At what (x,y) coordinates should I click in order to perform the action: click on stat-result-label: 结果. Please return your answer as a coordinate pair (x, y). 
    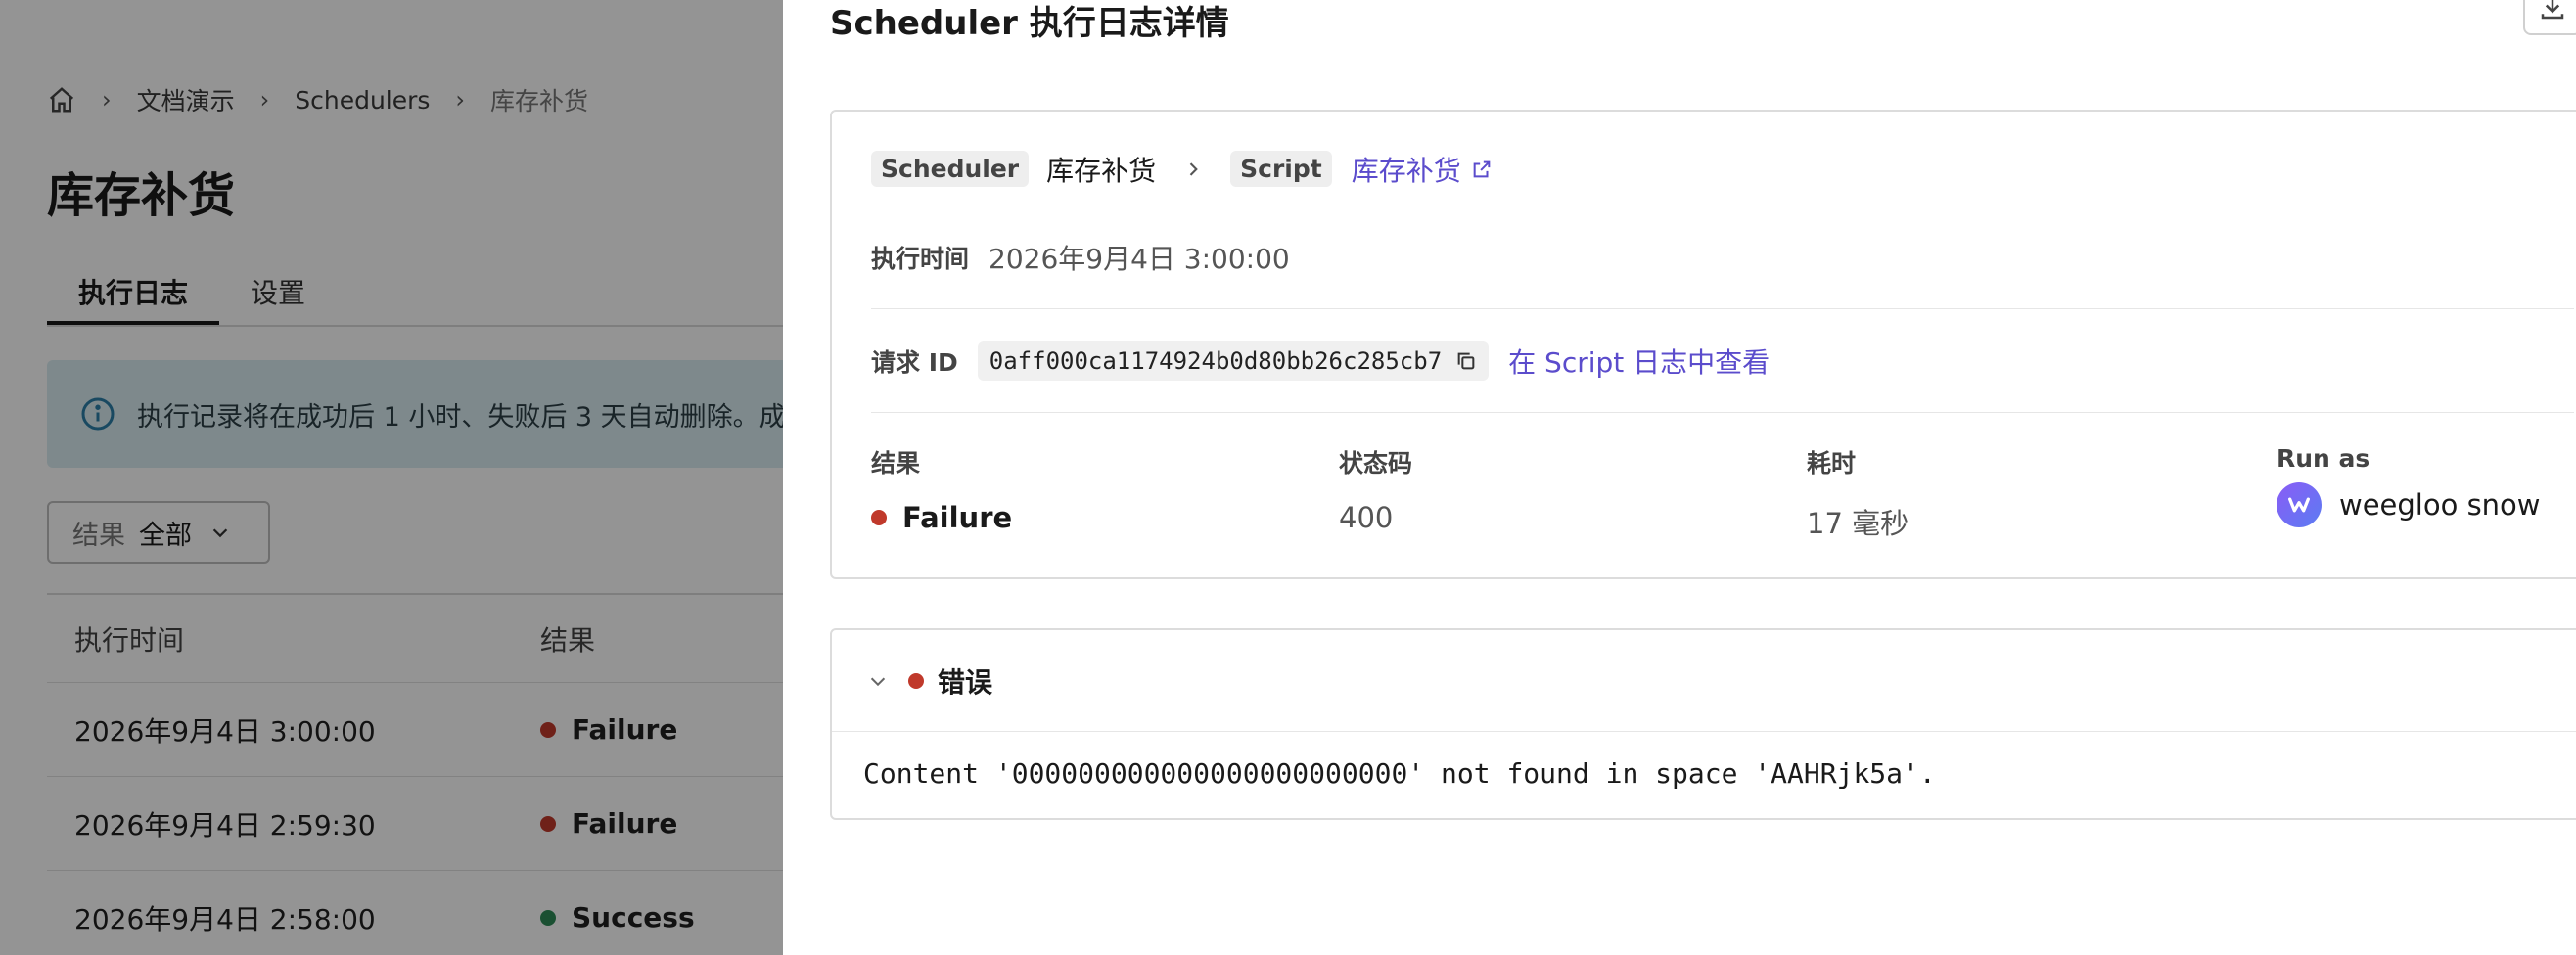
    Looking at the image, I should click on (896, 464).